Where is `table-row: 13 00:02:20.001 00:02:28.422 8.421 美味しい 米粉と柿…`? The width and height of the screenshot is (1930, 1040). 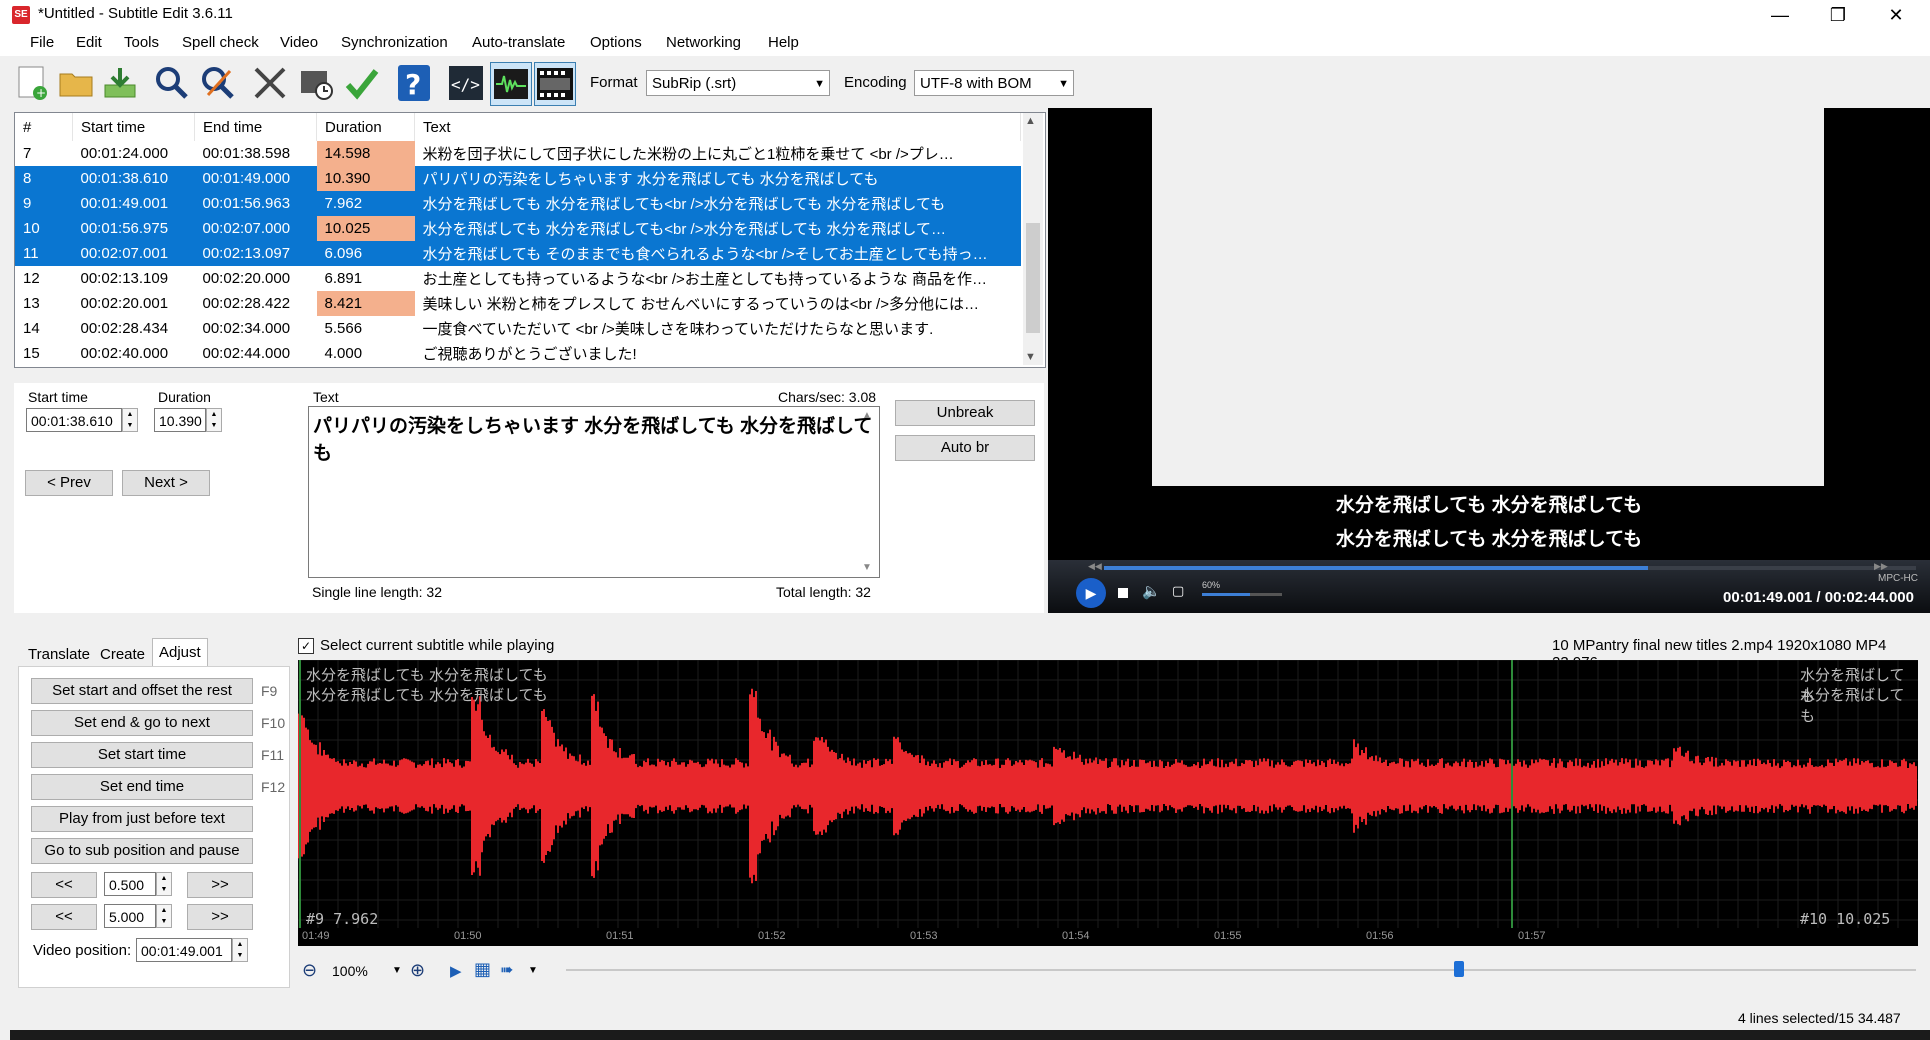 table-row: 13 00:02:20.001 00:02:28.422 8.421 美味しい 米粉と柿… is located at coordinates (518, 303).